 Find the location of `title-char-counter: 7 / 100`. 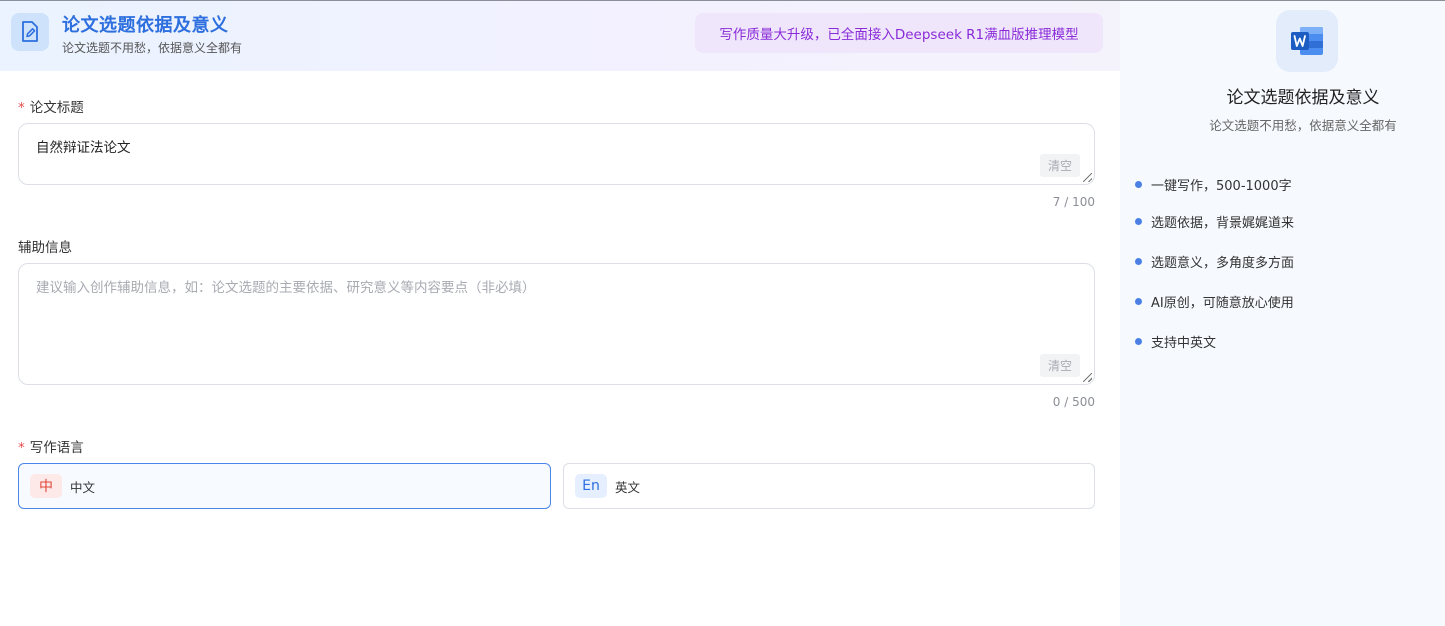

title-char-counter: 7 / 100 is located at coordinates (1073, 202).